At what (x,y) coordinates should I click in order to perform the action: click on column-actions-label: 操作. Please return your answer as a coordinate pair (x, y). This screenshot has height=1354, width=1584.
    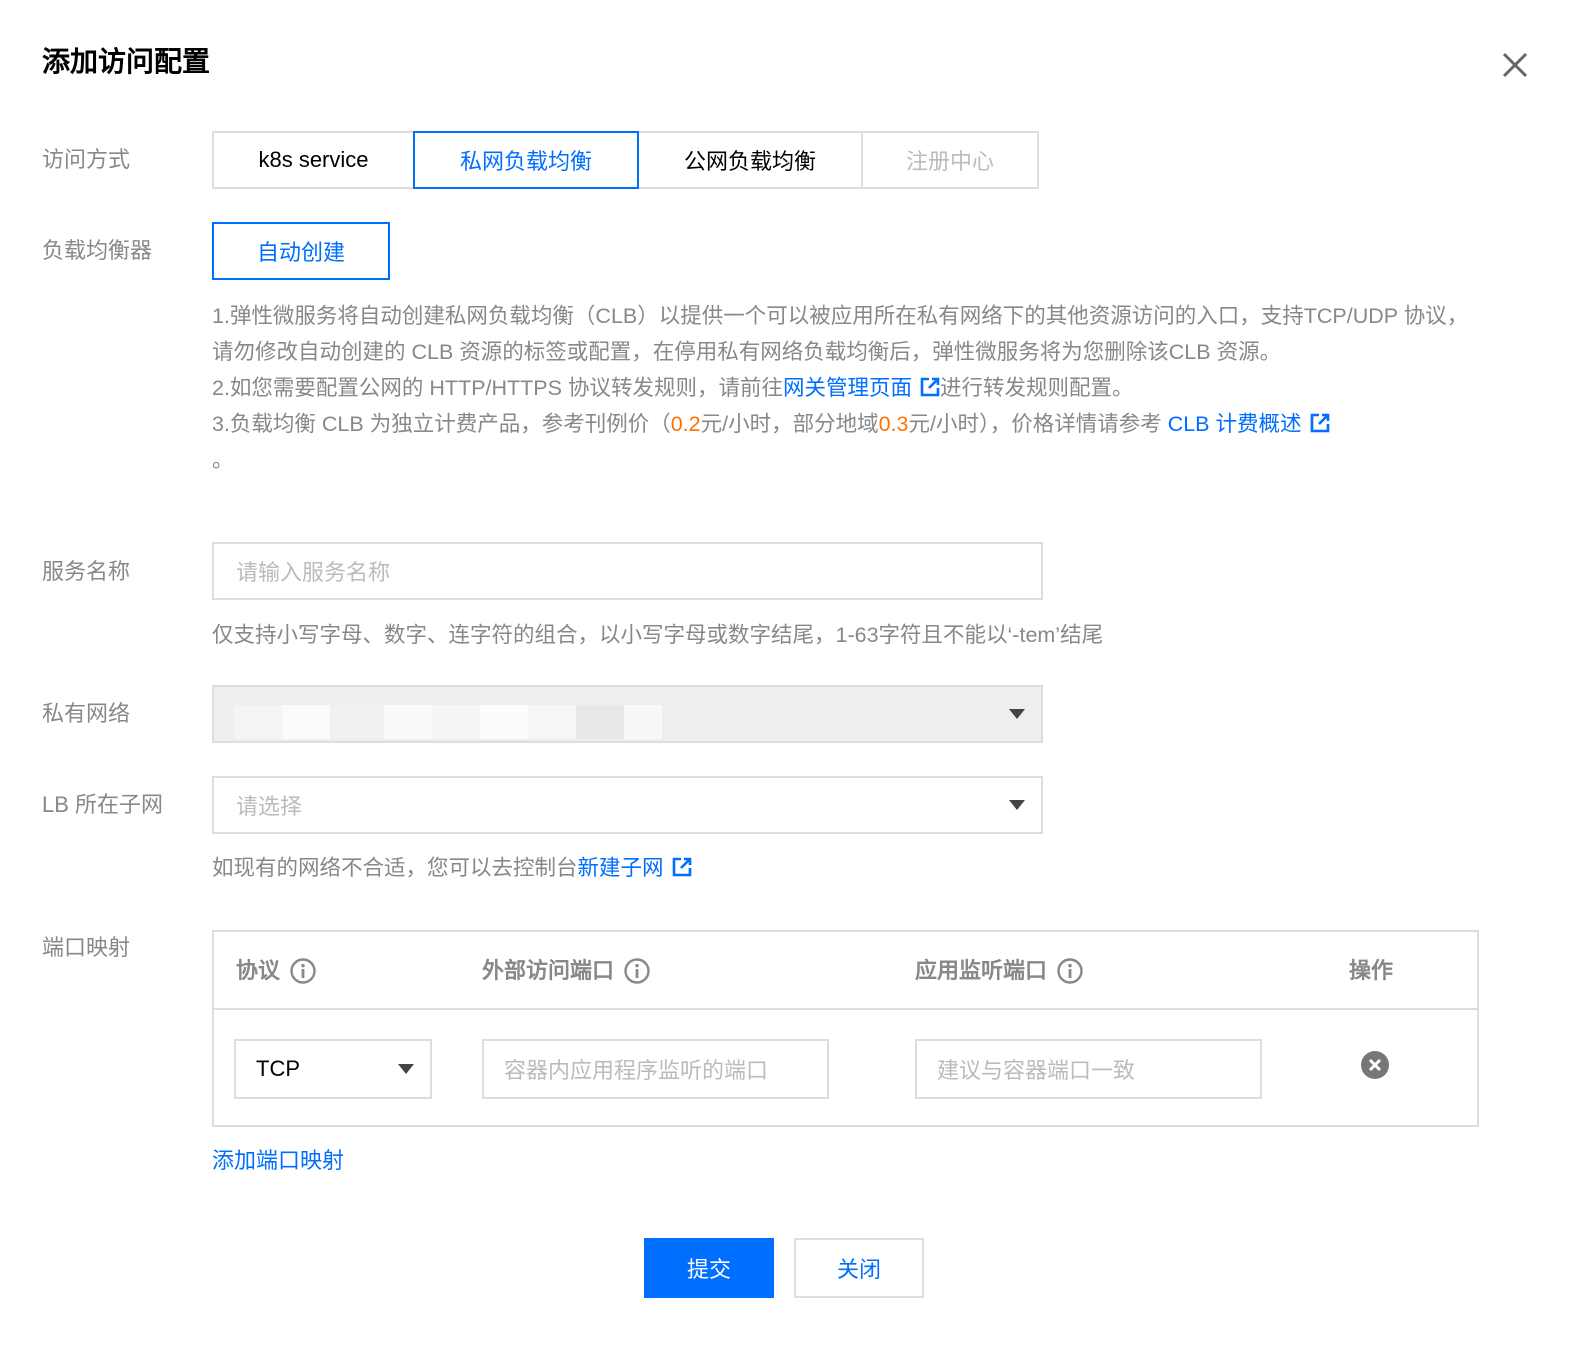
    Looking at the image, I should click on (1371, 970).